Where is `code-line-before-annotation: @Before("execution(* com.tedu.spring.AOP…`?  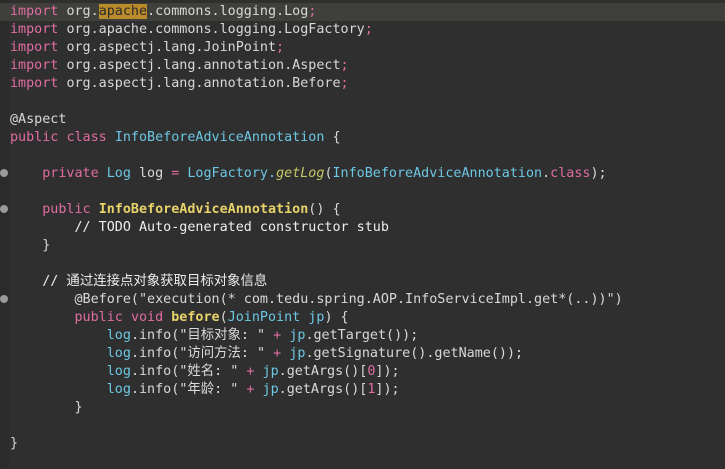
code-line-before-annotation: @Before("execution(* com.tedu.spring.AOP… is located at coordinates (316, 300).